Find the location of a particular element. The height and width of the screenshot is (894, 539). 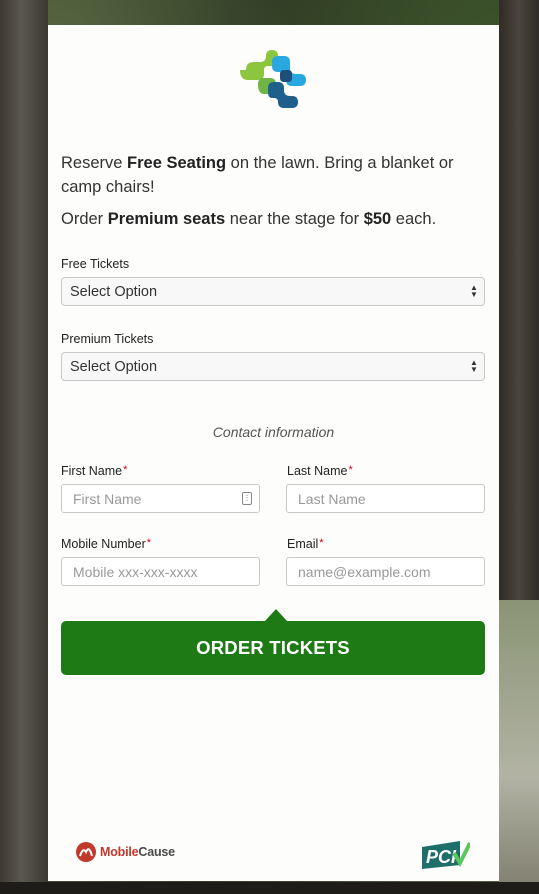

button-caret is located at coordinates (276, 615).